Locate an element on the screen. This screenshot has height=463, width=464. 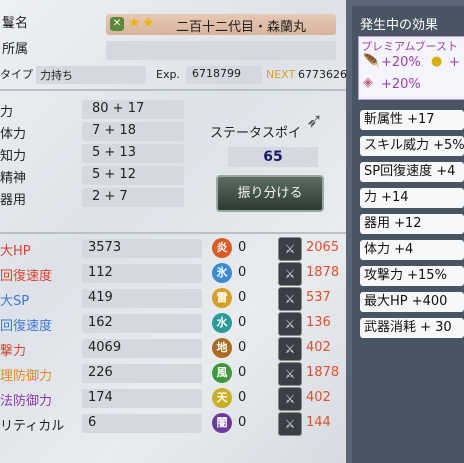
character-name: 二百十二代目・森蘭丸 is located at coordinates (241, 27).